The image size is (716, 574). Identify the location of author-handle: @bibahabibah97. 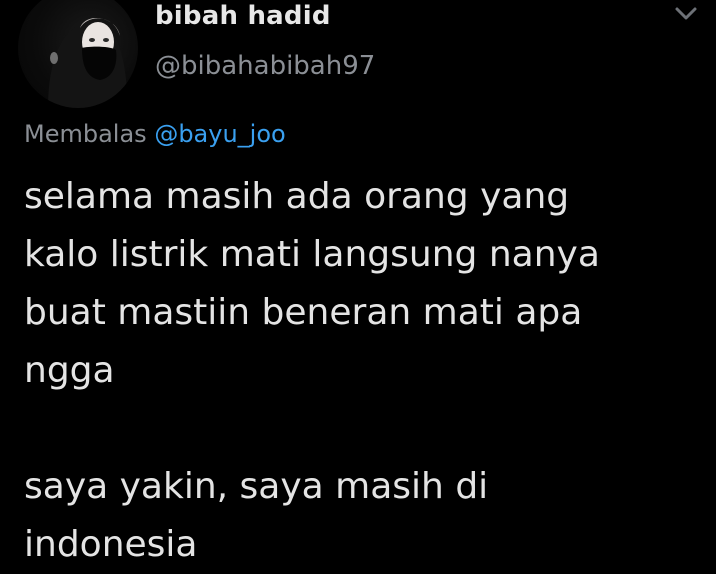
(265, 66).